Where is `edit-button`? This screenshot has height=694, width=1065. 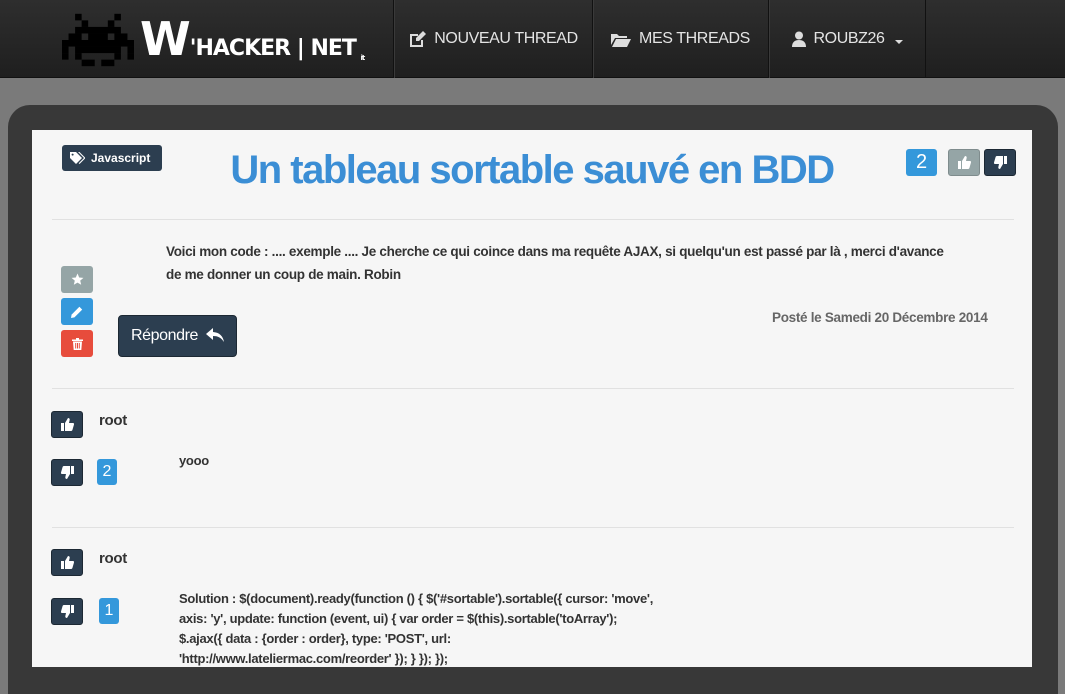 edit-button is located at coordinates (77, 311).